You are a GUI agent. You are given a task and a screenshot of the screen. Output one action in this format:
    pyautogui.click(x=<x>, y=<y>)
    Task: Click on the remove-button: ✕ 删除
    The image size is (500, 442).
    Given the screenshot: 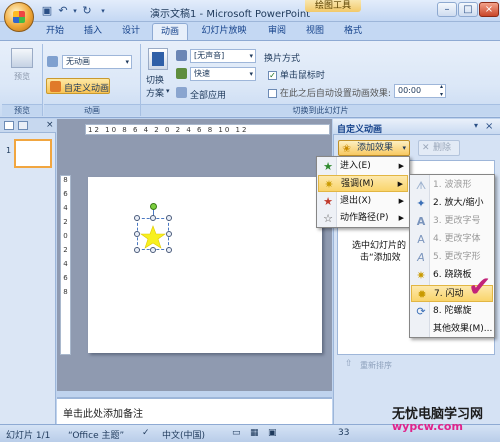 What is the action you would take?
    pyautogui.click(x=439, y=148)
    